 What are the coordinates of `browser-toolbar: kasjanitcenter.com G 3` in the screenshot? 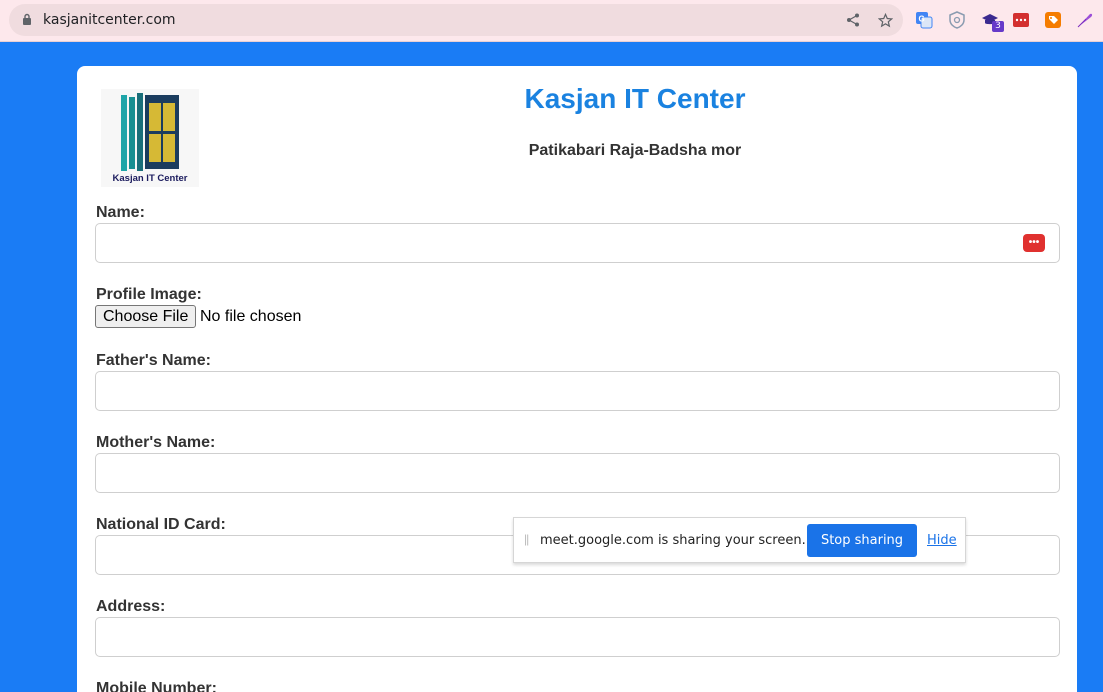 It's located at (551, 21).